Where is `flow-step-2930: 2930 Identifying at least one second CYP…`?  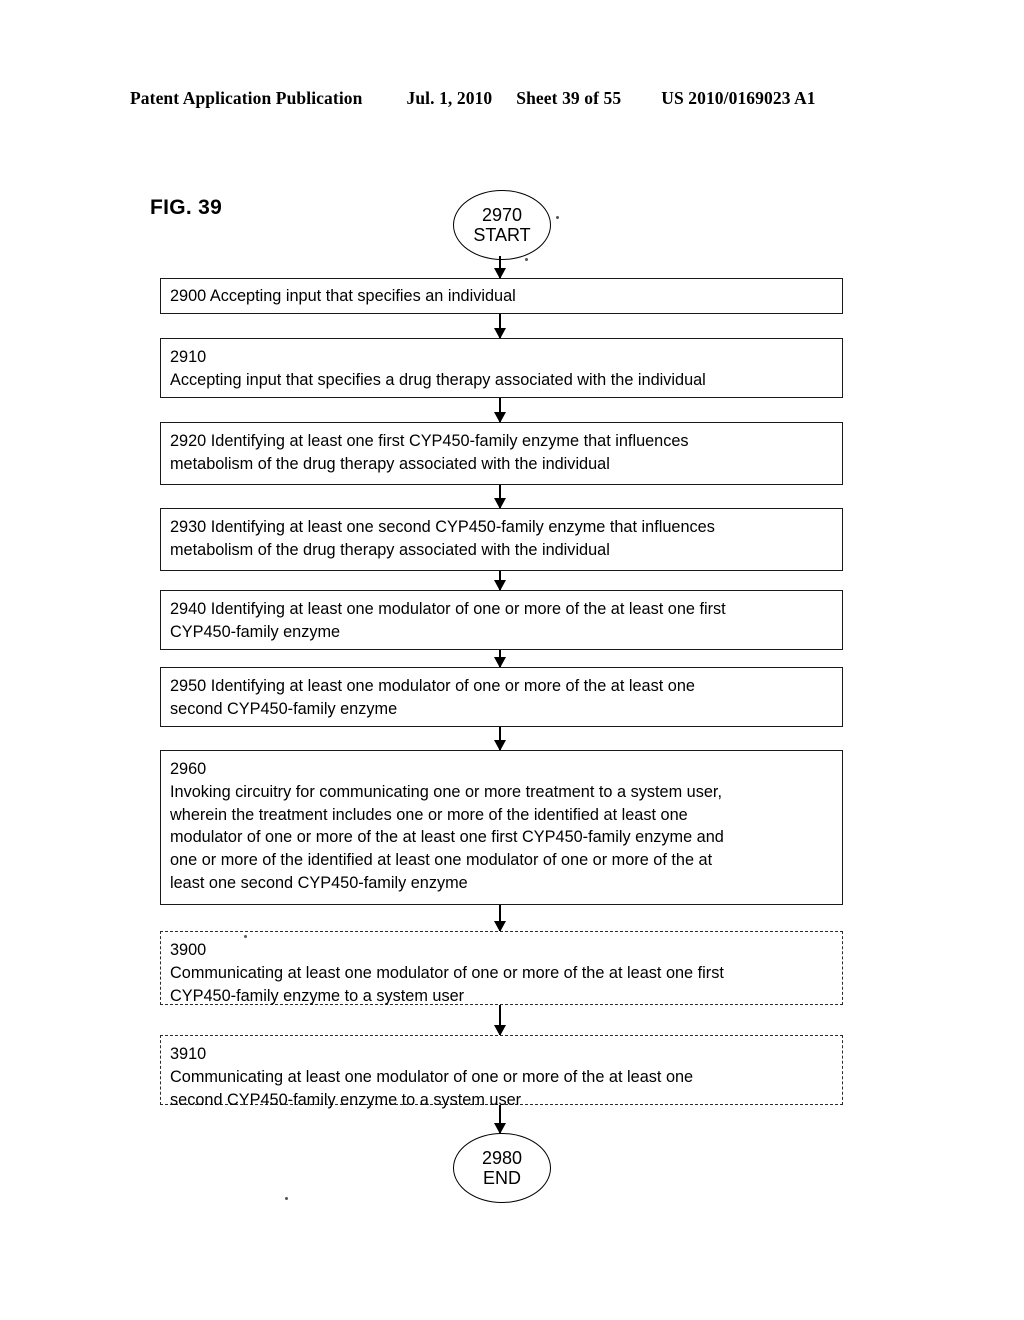
flow-step-2930: 2930 Identifying at least one second CYP… is located at coordinates (501, 539).